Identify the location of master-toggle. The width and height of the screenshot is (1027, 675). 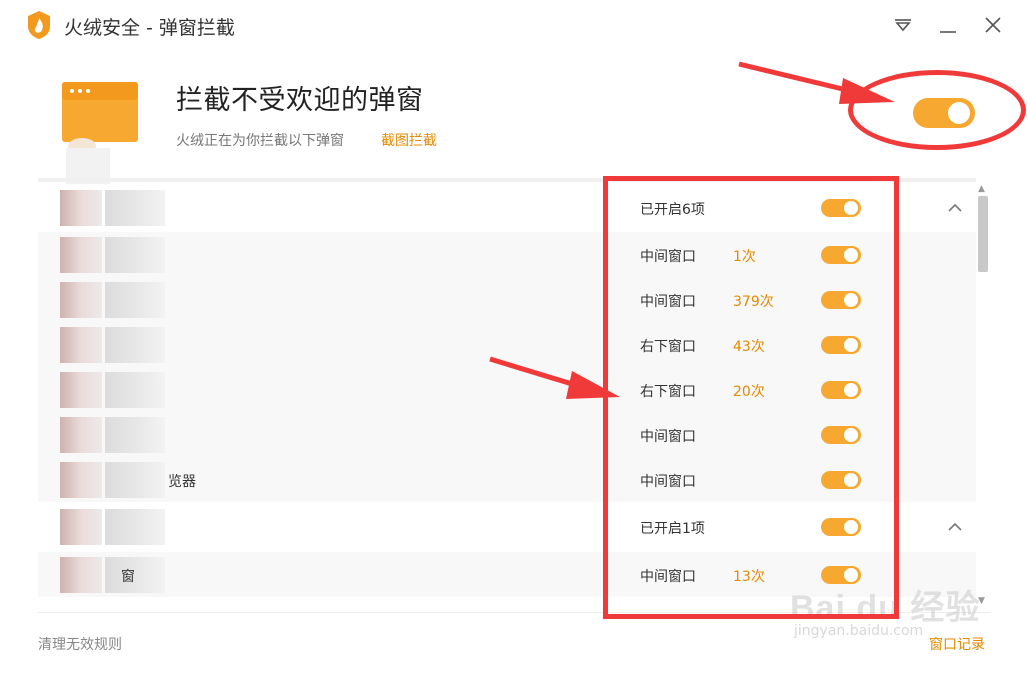
(944, 113).